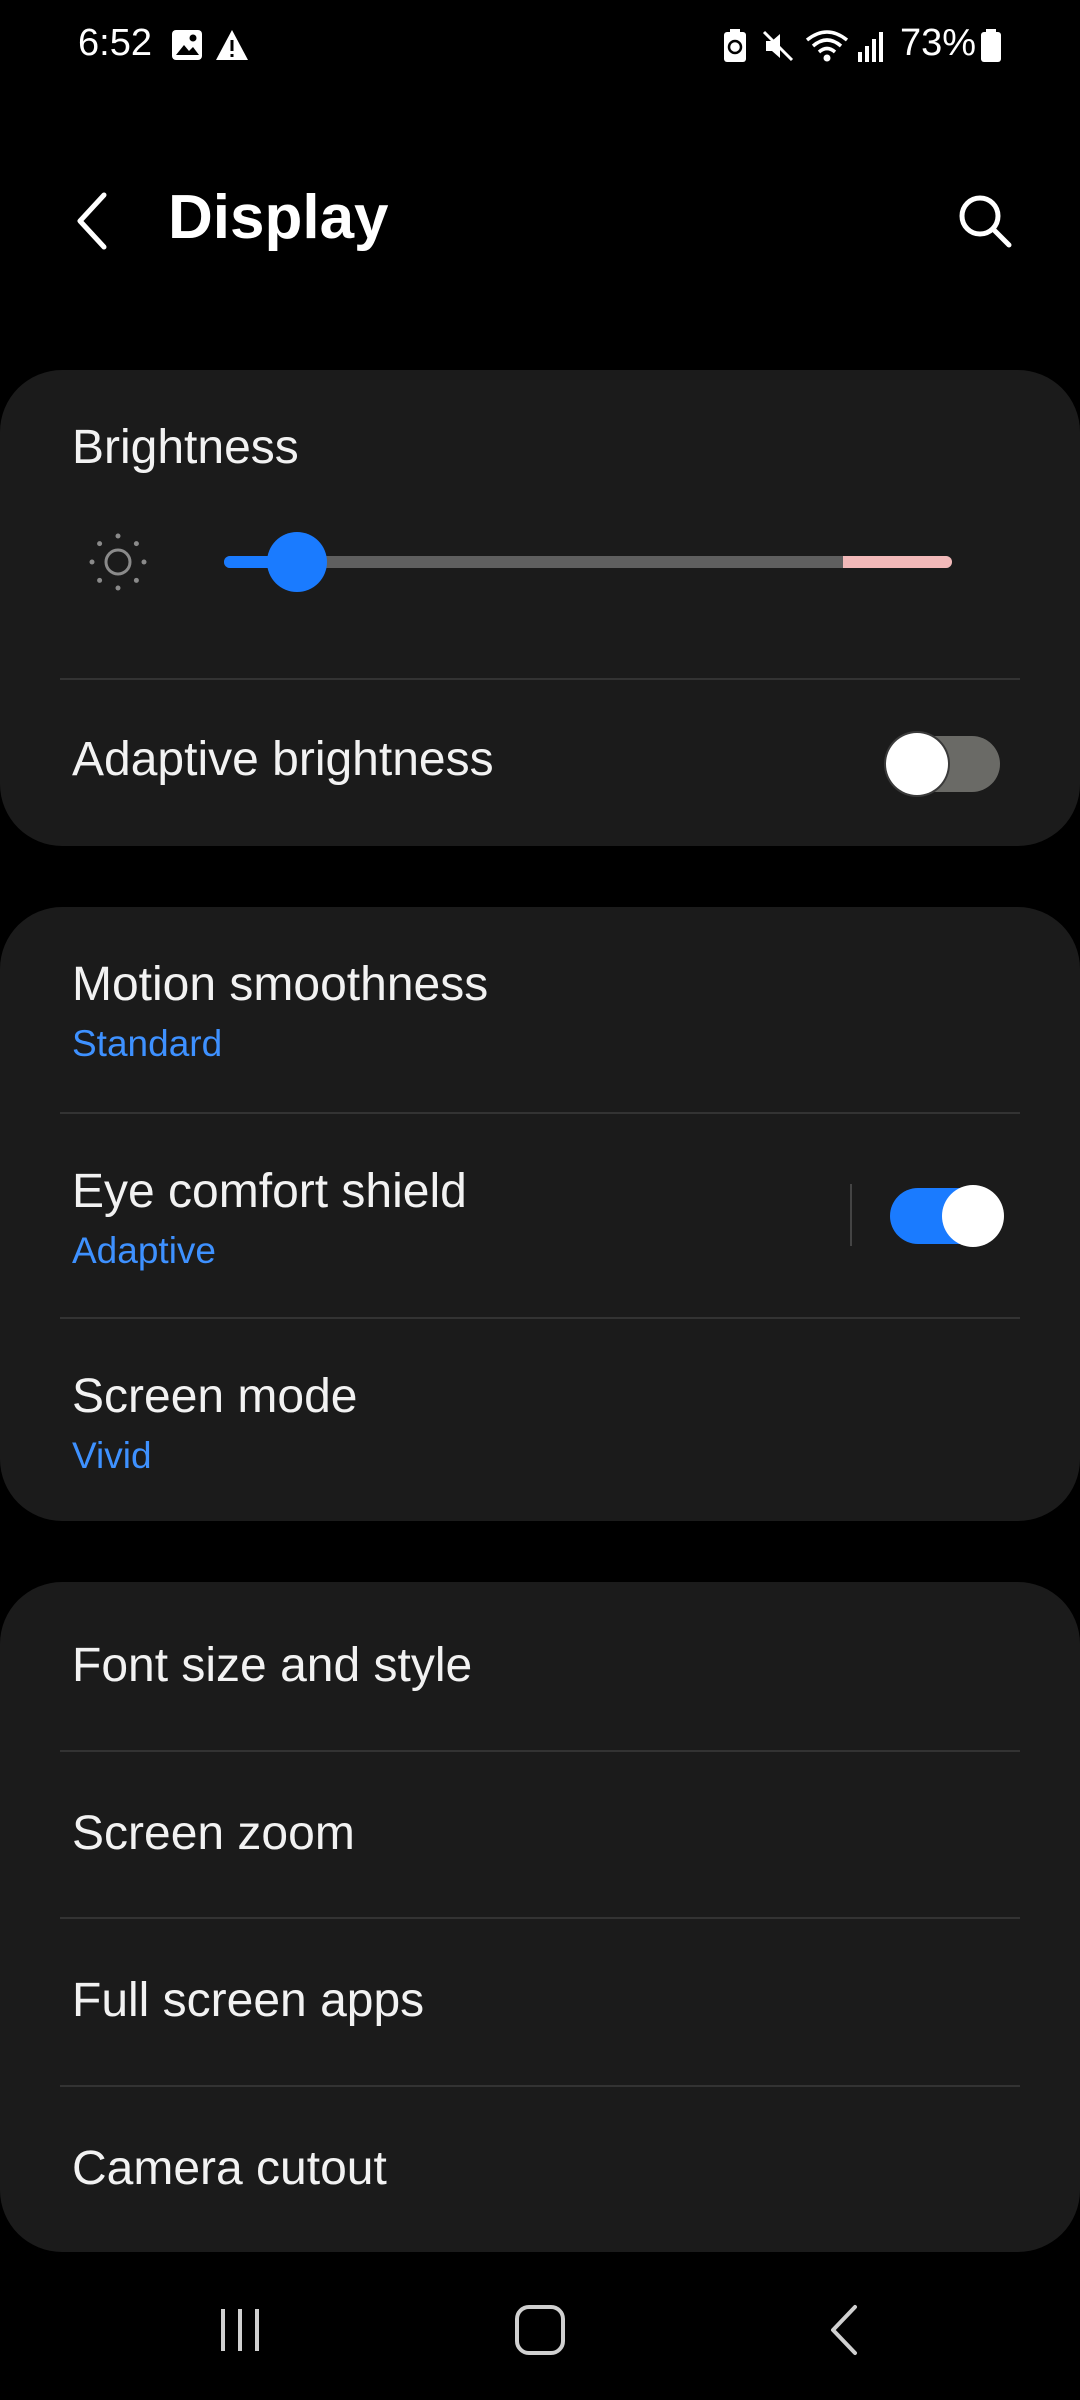  I want to click on navigation-bar, so click(540, 2330).